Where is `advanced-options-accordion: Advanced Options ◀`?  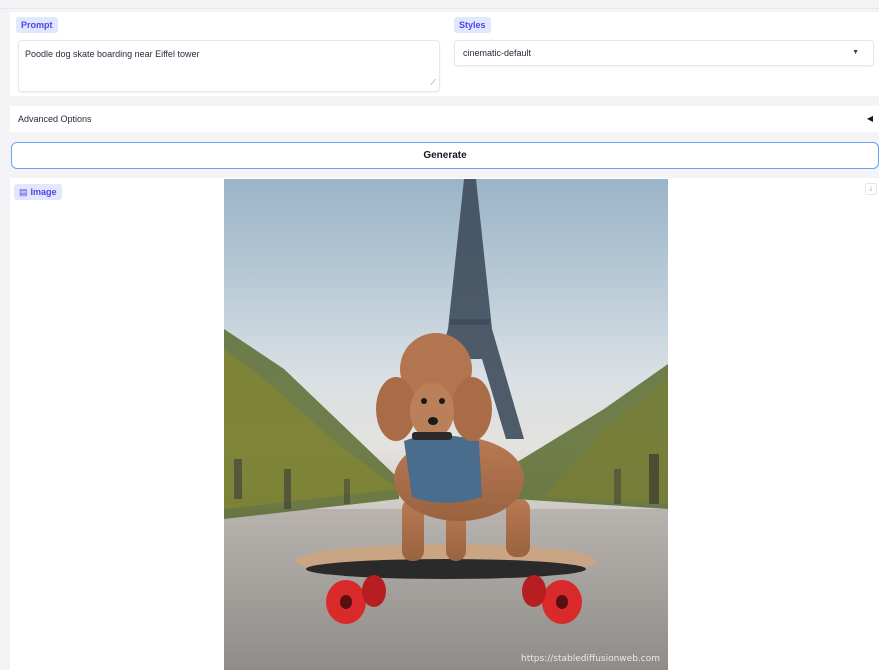 advanced-options-accordion: Advanced Options ◀ is located at coordinates (444, 119).